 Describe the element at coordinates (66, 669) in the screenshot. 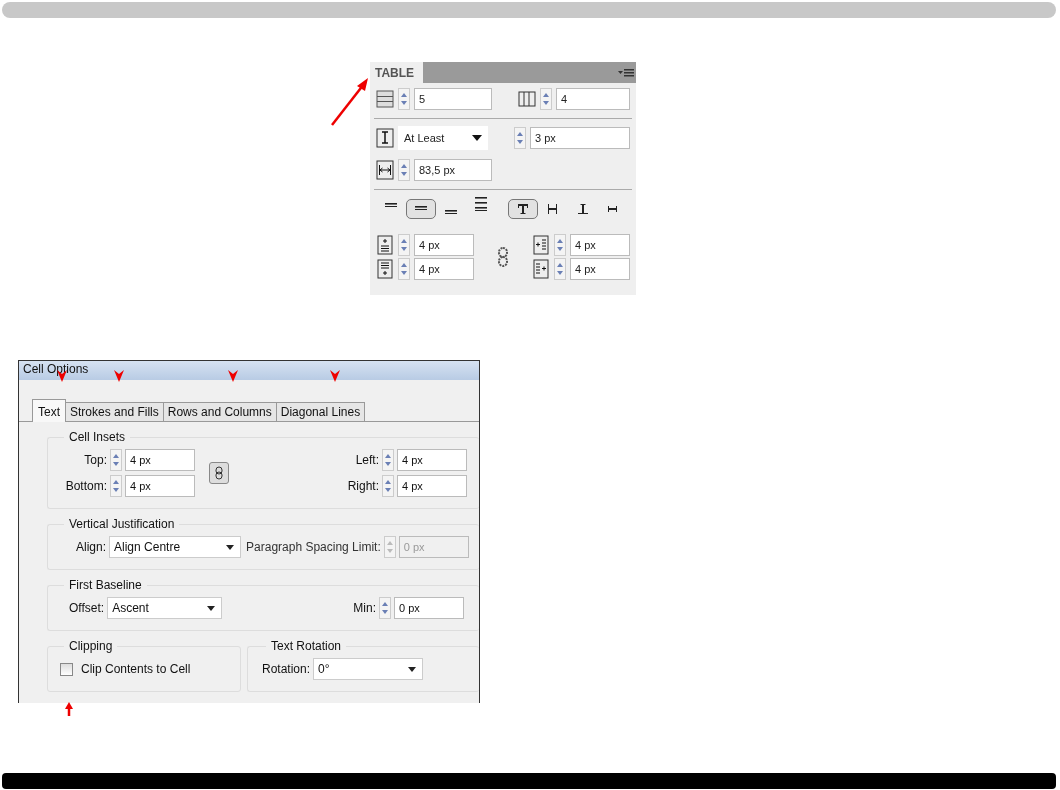

I see `checkbox` at that location.